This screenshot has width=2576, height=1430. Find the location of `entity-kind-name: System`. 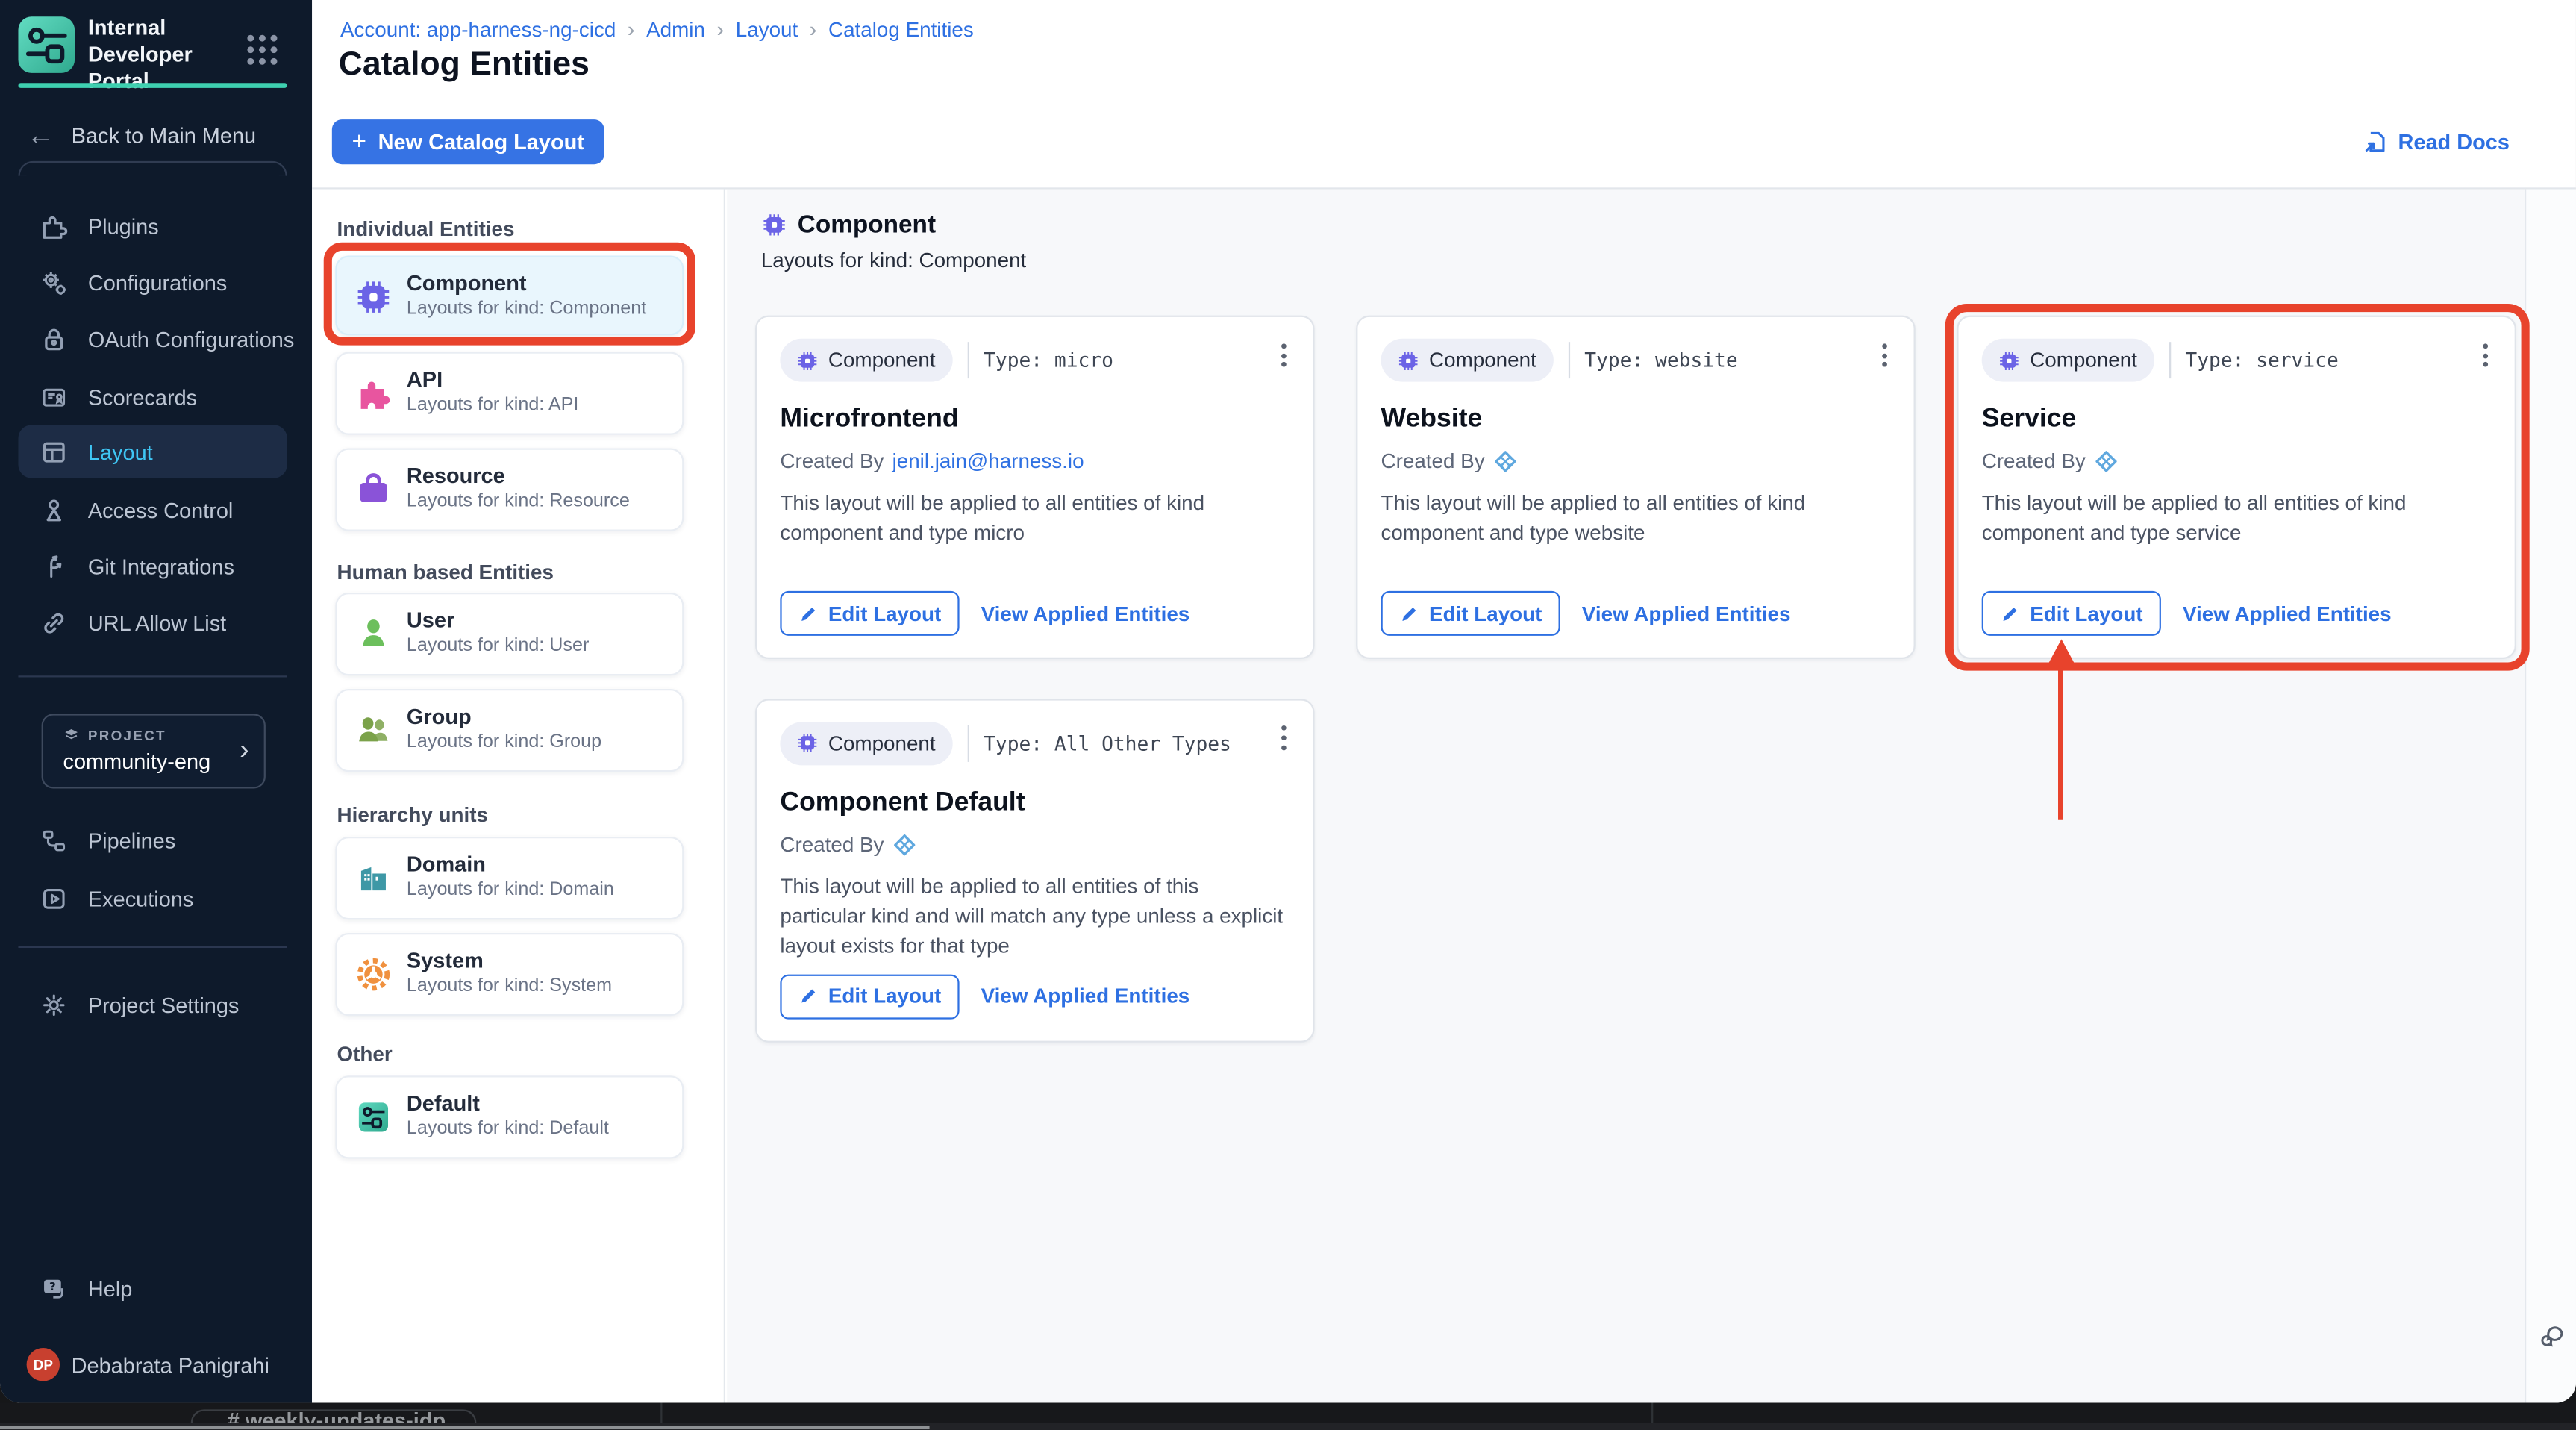

entity-kind-name: System is located at coordinates (445, 959).